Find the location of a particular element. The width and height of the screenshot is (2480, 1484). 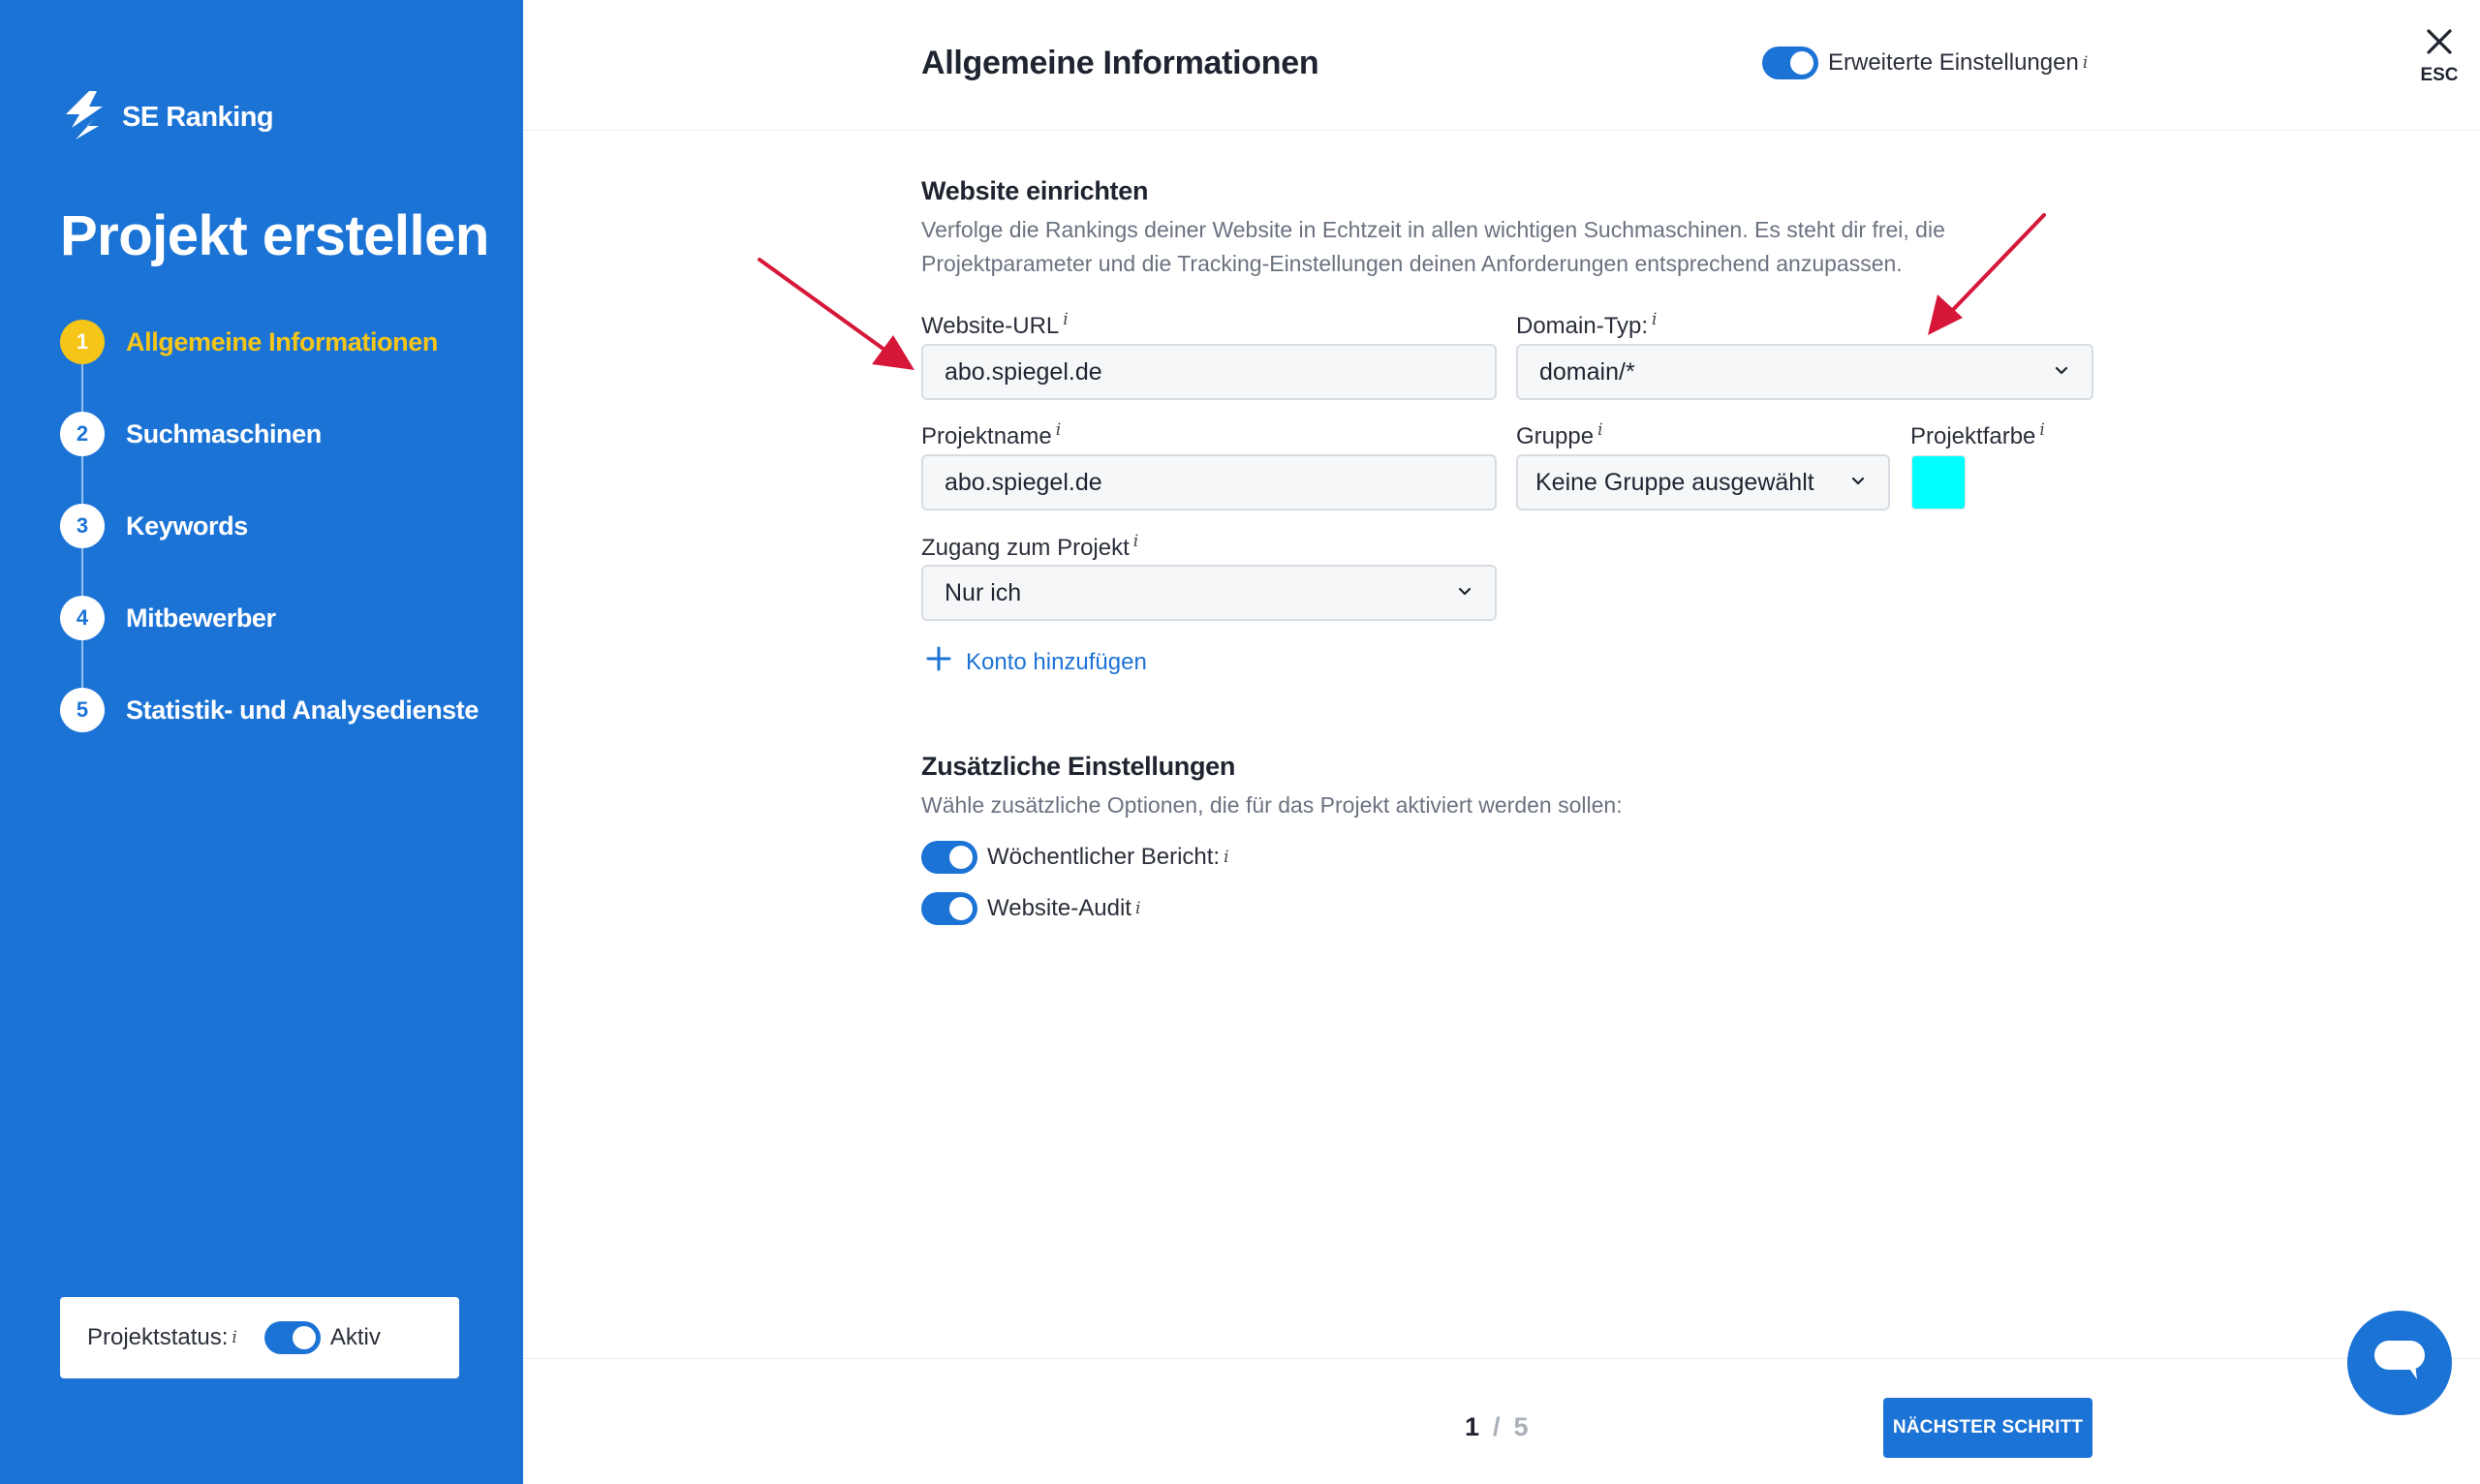

se-ranking-logo-icon is located at coordinates (84, 117).